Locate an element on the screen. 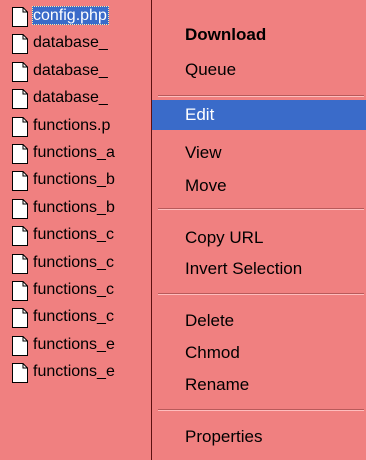 This screenshot has height=460, width=366. menu-item-properties: Properties is located at coordinates (259, 437).